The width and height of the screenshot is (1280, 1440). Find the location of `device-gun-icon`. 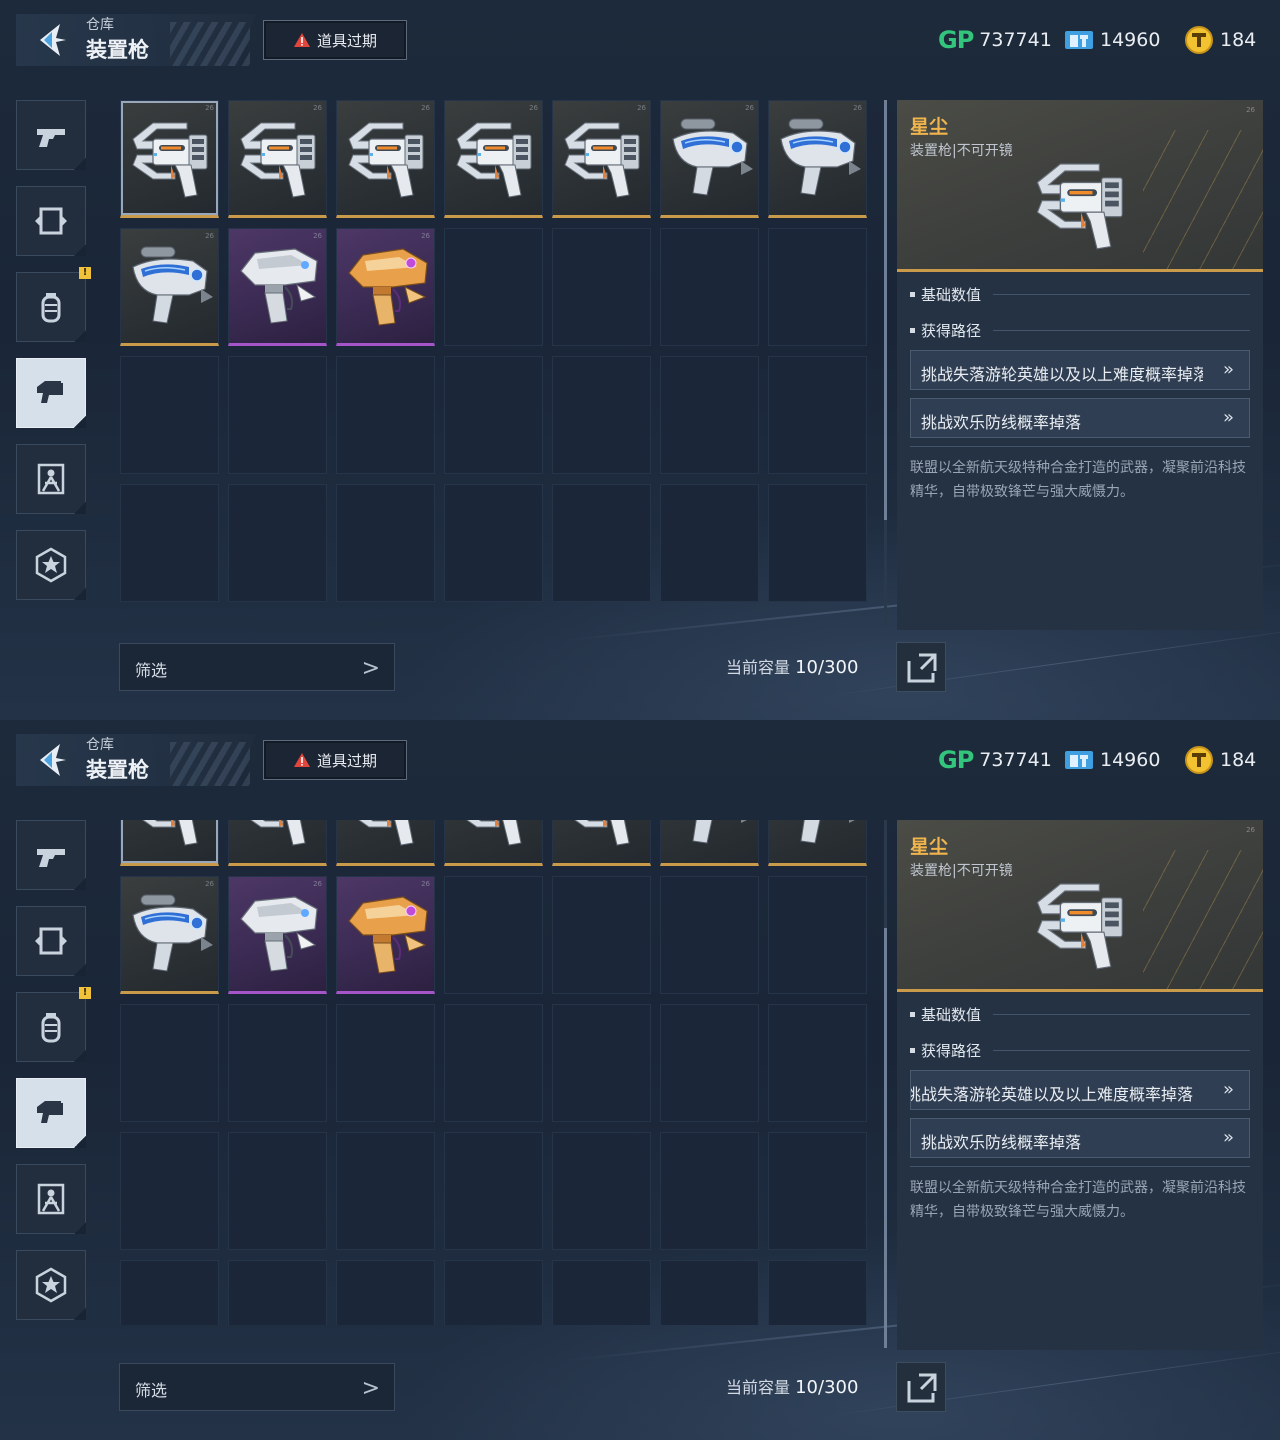

device-gun-icon is located at coordinates (50, 1112).